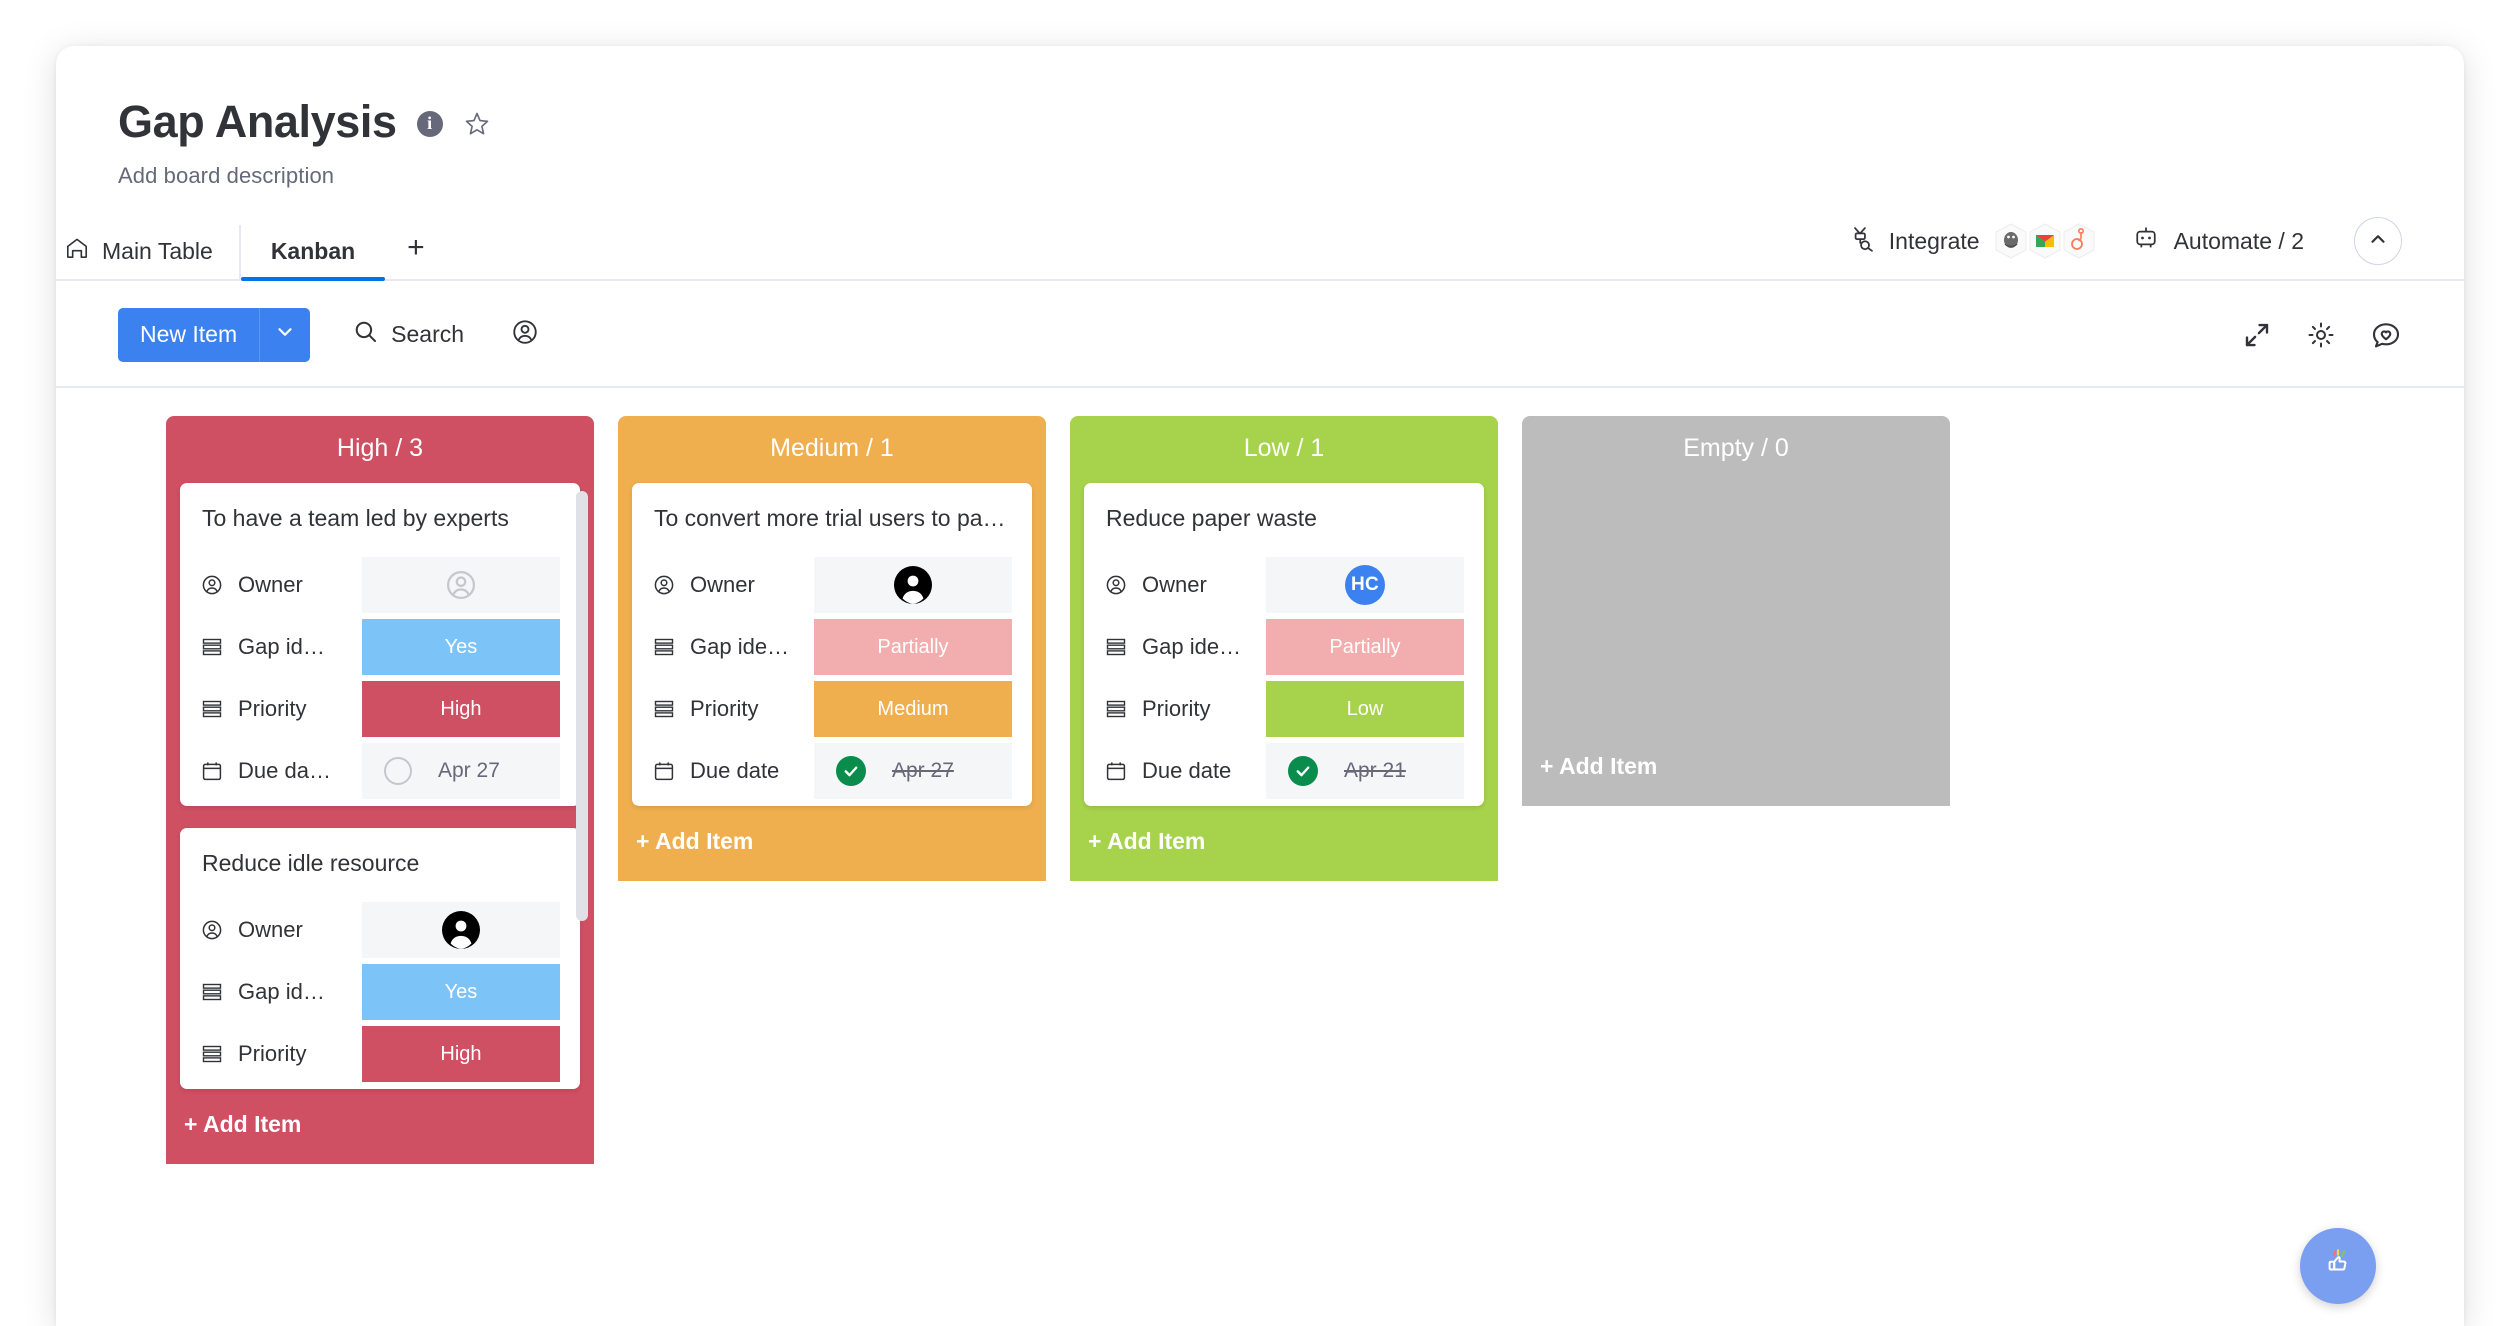  Describe the element at coordinates (1736, 607) in the screenshot. I see `empty-column-placeholder` at that location.